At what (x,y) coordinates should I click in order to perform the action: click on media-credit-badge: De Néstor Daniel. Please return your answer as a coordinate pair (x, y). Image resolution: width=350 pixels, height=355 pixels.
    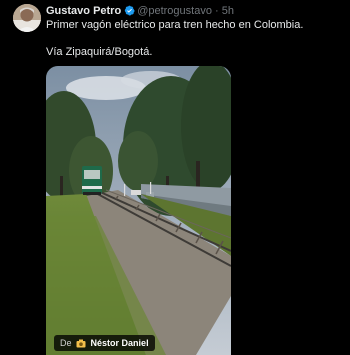
    Looking at the image, I should click on (104, 343).